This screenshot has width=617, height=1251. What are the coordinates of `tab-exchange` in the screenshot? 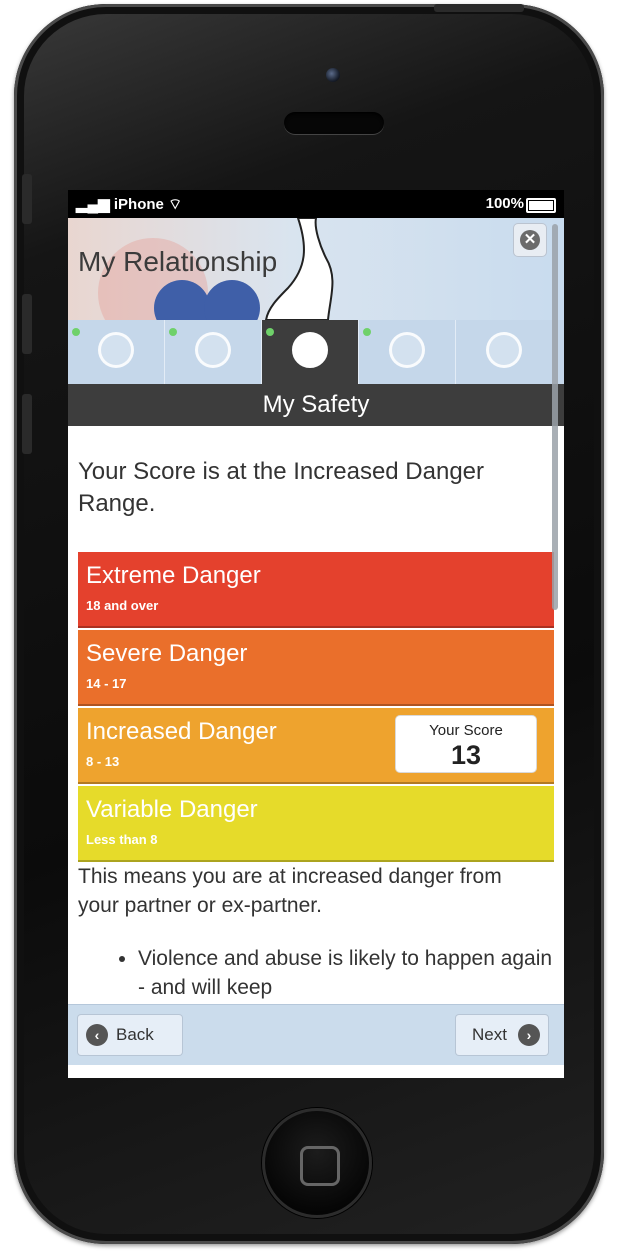 It's located at (407, 352).